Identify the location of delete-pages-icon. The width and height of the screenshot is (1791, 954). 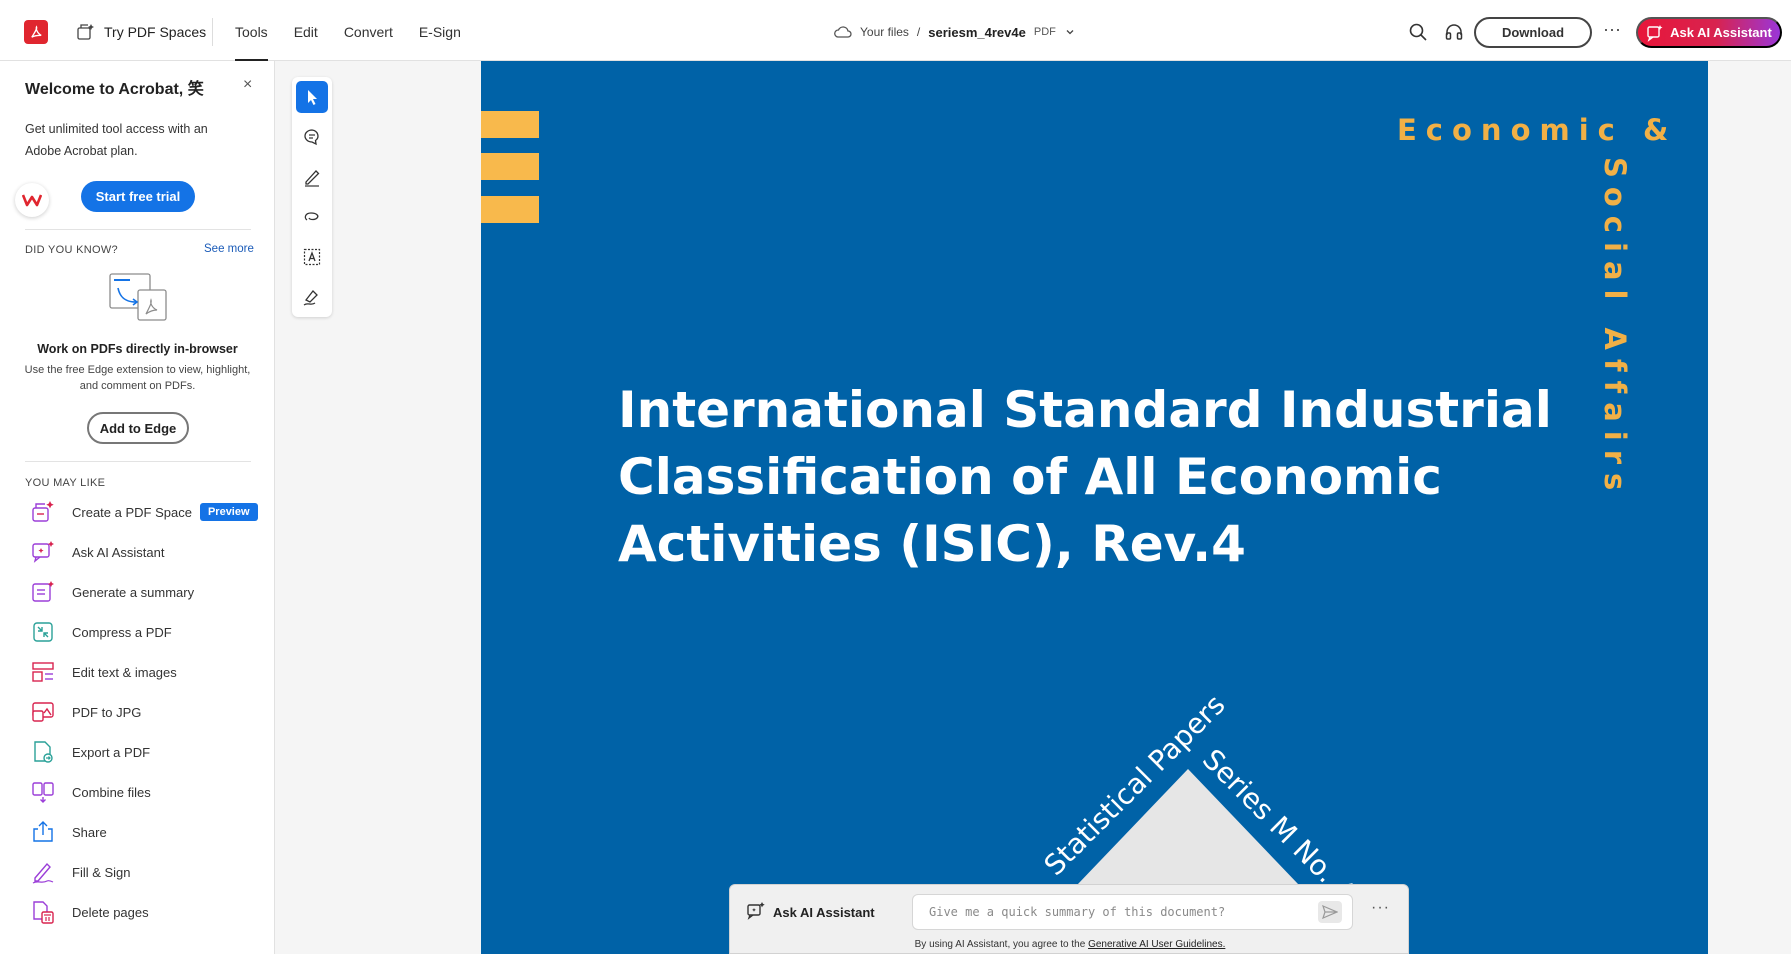
(43, 912).